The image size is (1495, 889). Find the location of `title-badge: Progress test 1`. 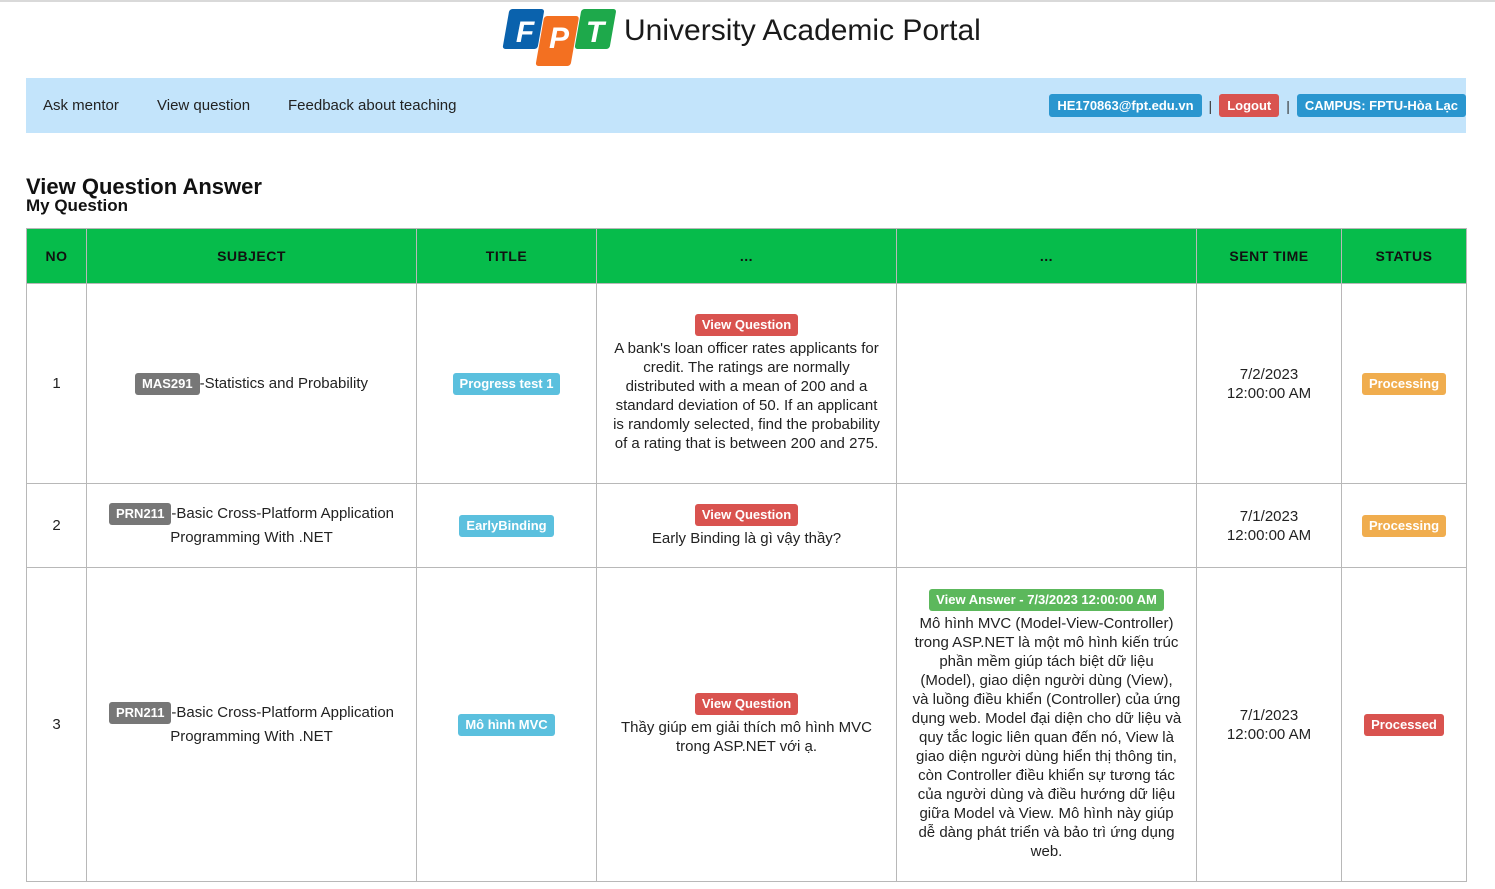

title-badge: Progress test 1 is located at coordinates (506, 383).